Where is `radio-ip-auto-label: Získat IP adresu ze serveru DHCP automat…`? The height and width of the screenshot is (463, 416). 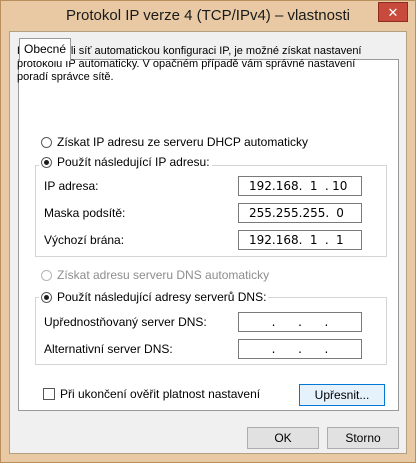 radio-ip-auto-label: Získat IP adresu ze serveru DHCP automat… is located at coordinates (182, 142).